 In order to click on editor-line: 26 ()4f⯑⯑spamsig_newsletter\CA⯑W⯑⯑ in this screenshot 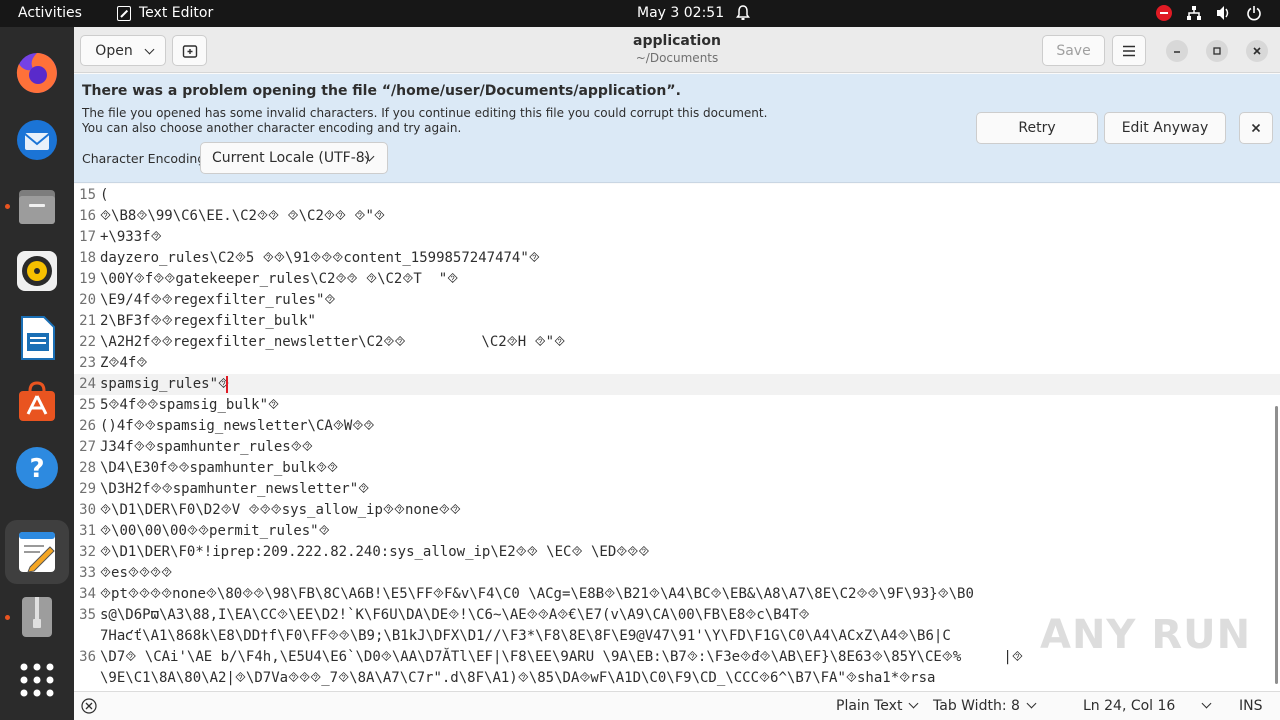, I will do `click(677, 426)`.